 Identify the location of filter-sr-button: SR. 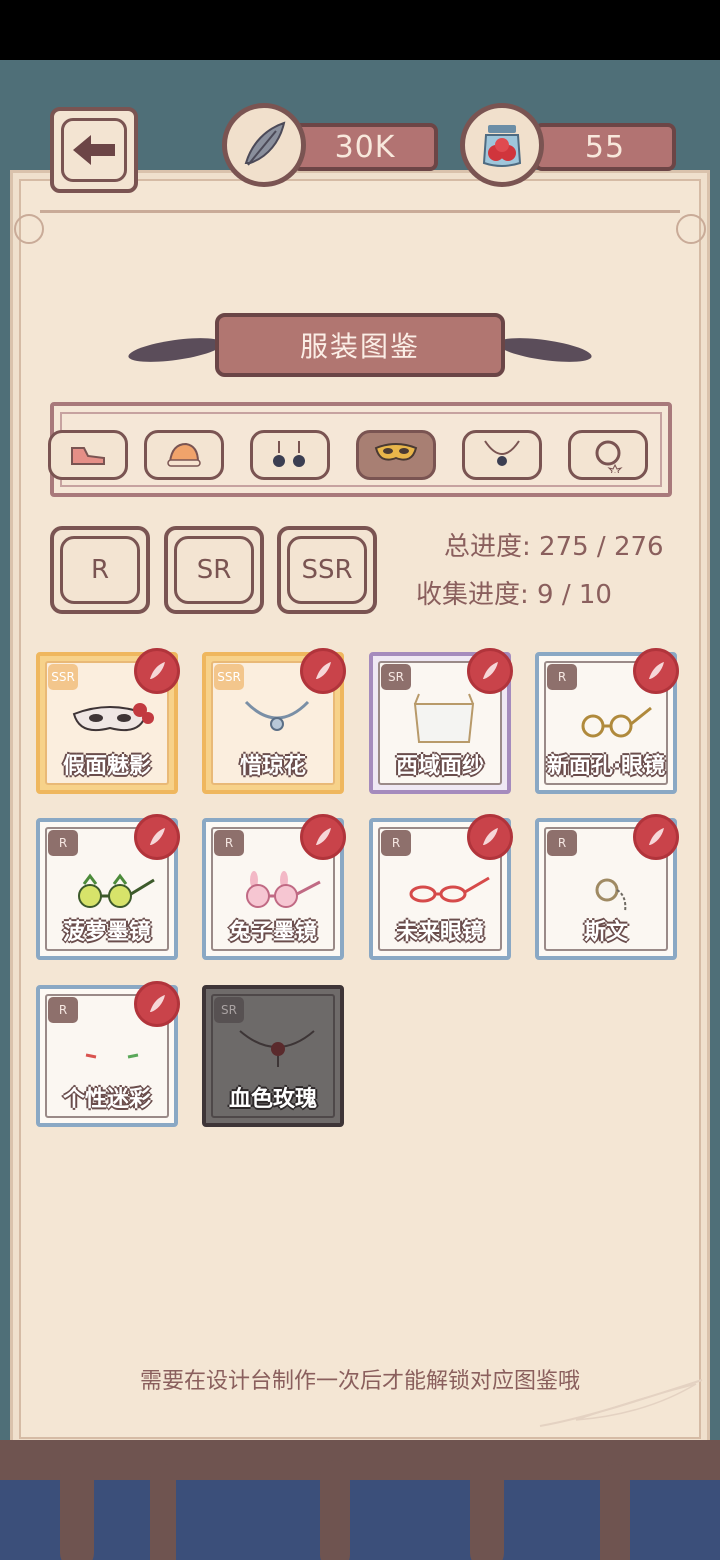
(214, 570).